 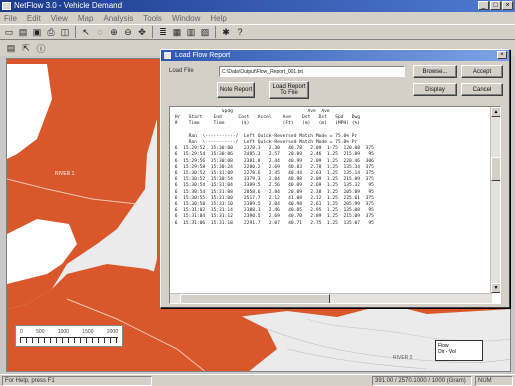 I want to click on status-num: NUM, so click(x=494, y=381).